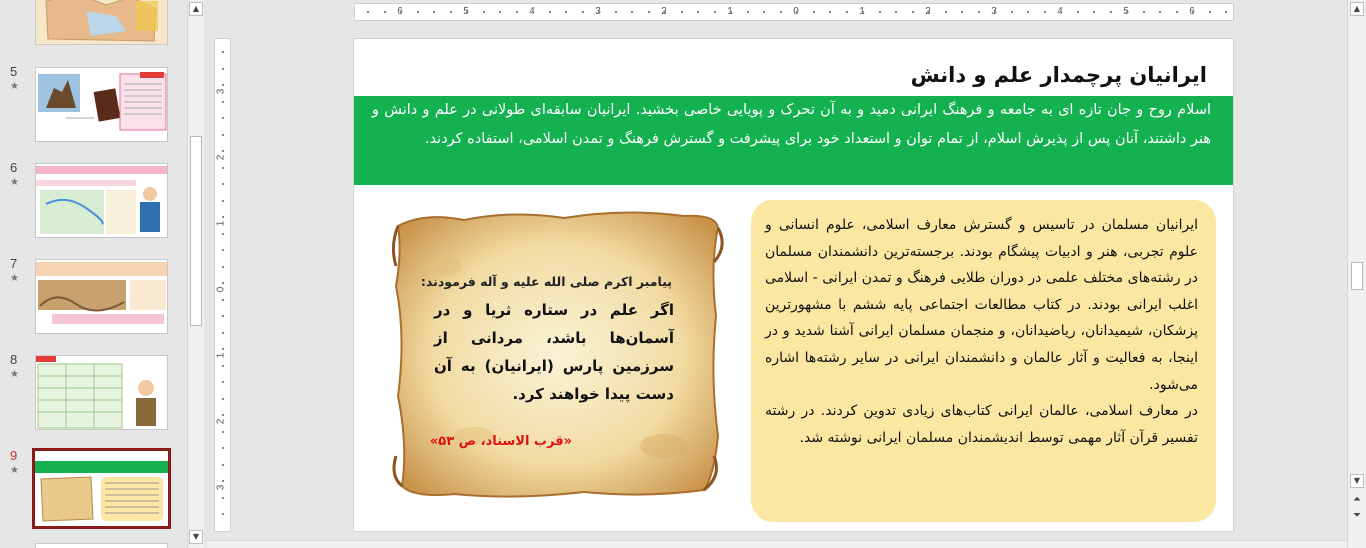 This screenshot has height=548, width=1366. I want to click on thumbnail-scrollbar: ▲ ▼, so click(195, 274).